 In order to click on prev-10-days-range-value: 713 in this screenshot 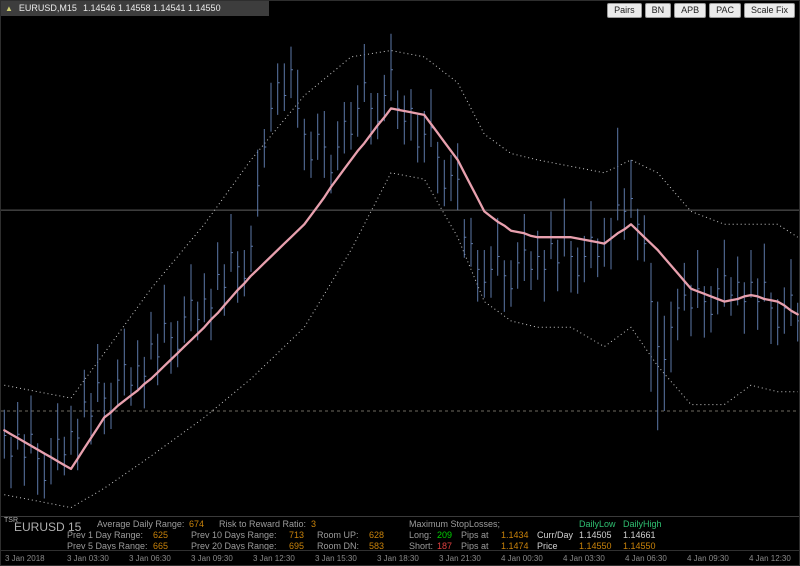, I will do `click(297, 535)`.